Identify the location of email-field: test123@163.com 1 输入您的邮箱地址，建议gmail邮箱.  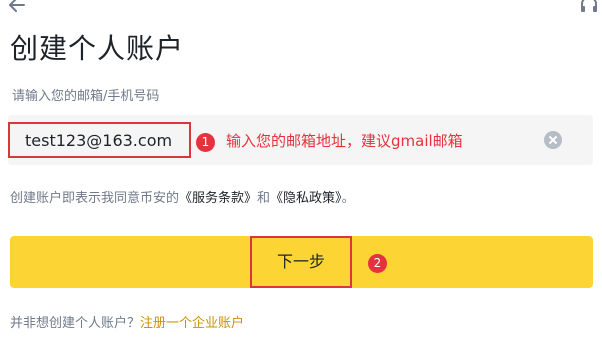
(300, 140).